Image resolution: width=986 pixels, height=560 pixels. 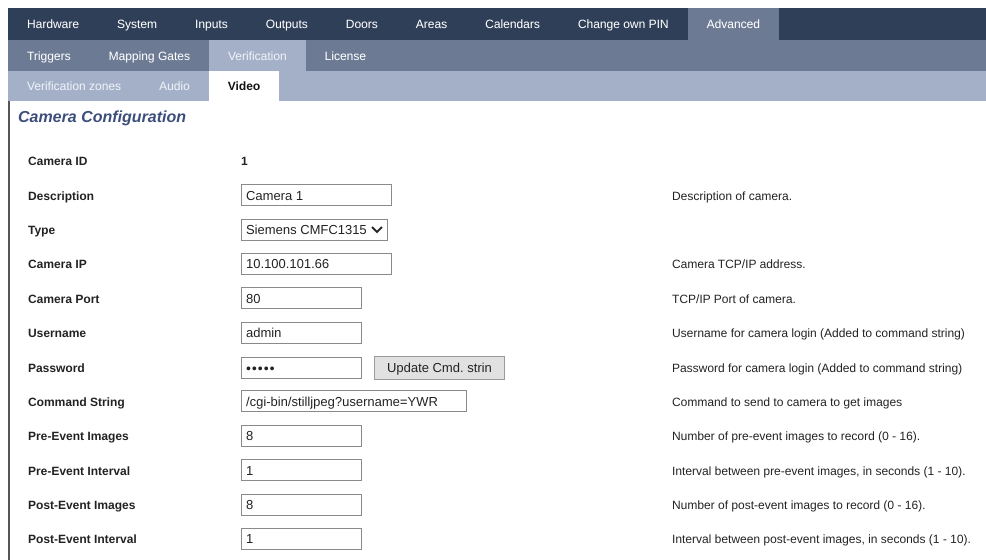 What do you see at coordinates (376, 230) in the screenshot?
I see `chevron-down-icon` at bounding box center [376, 230].